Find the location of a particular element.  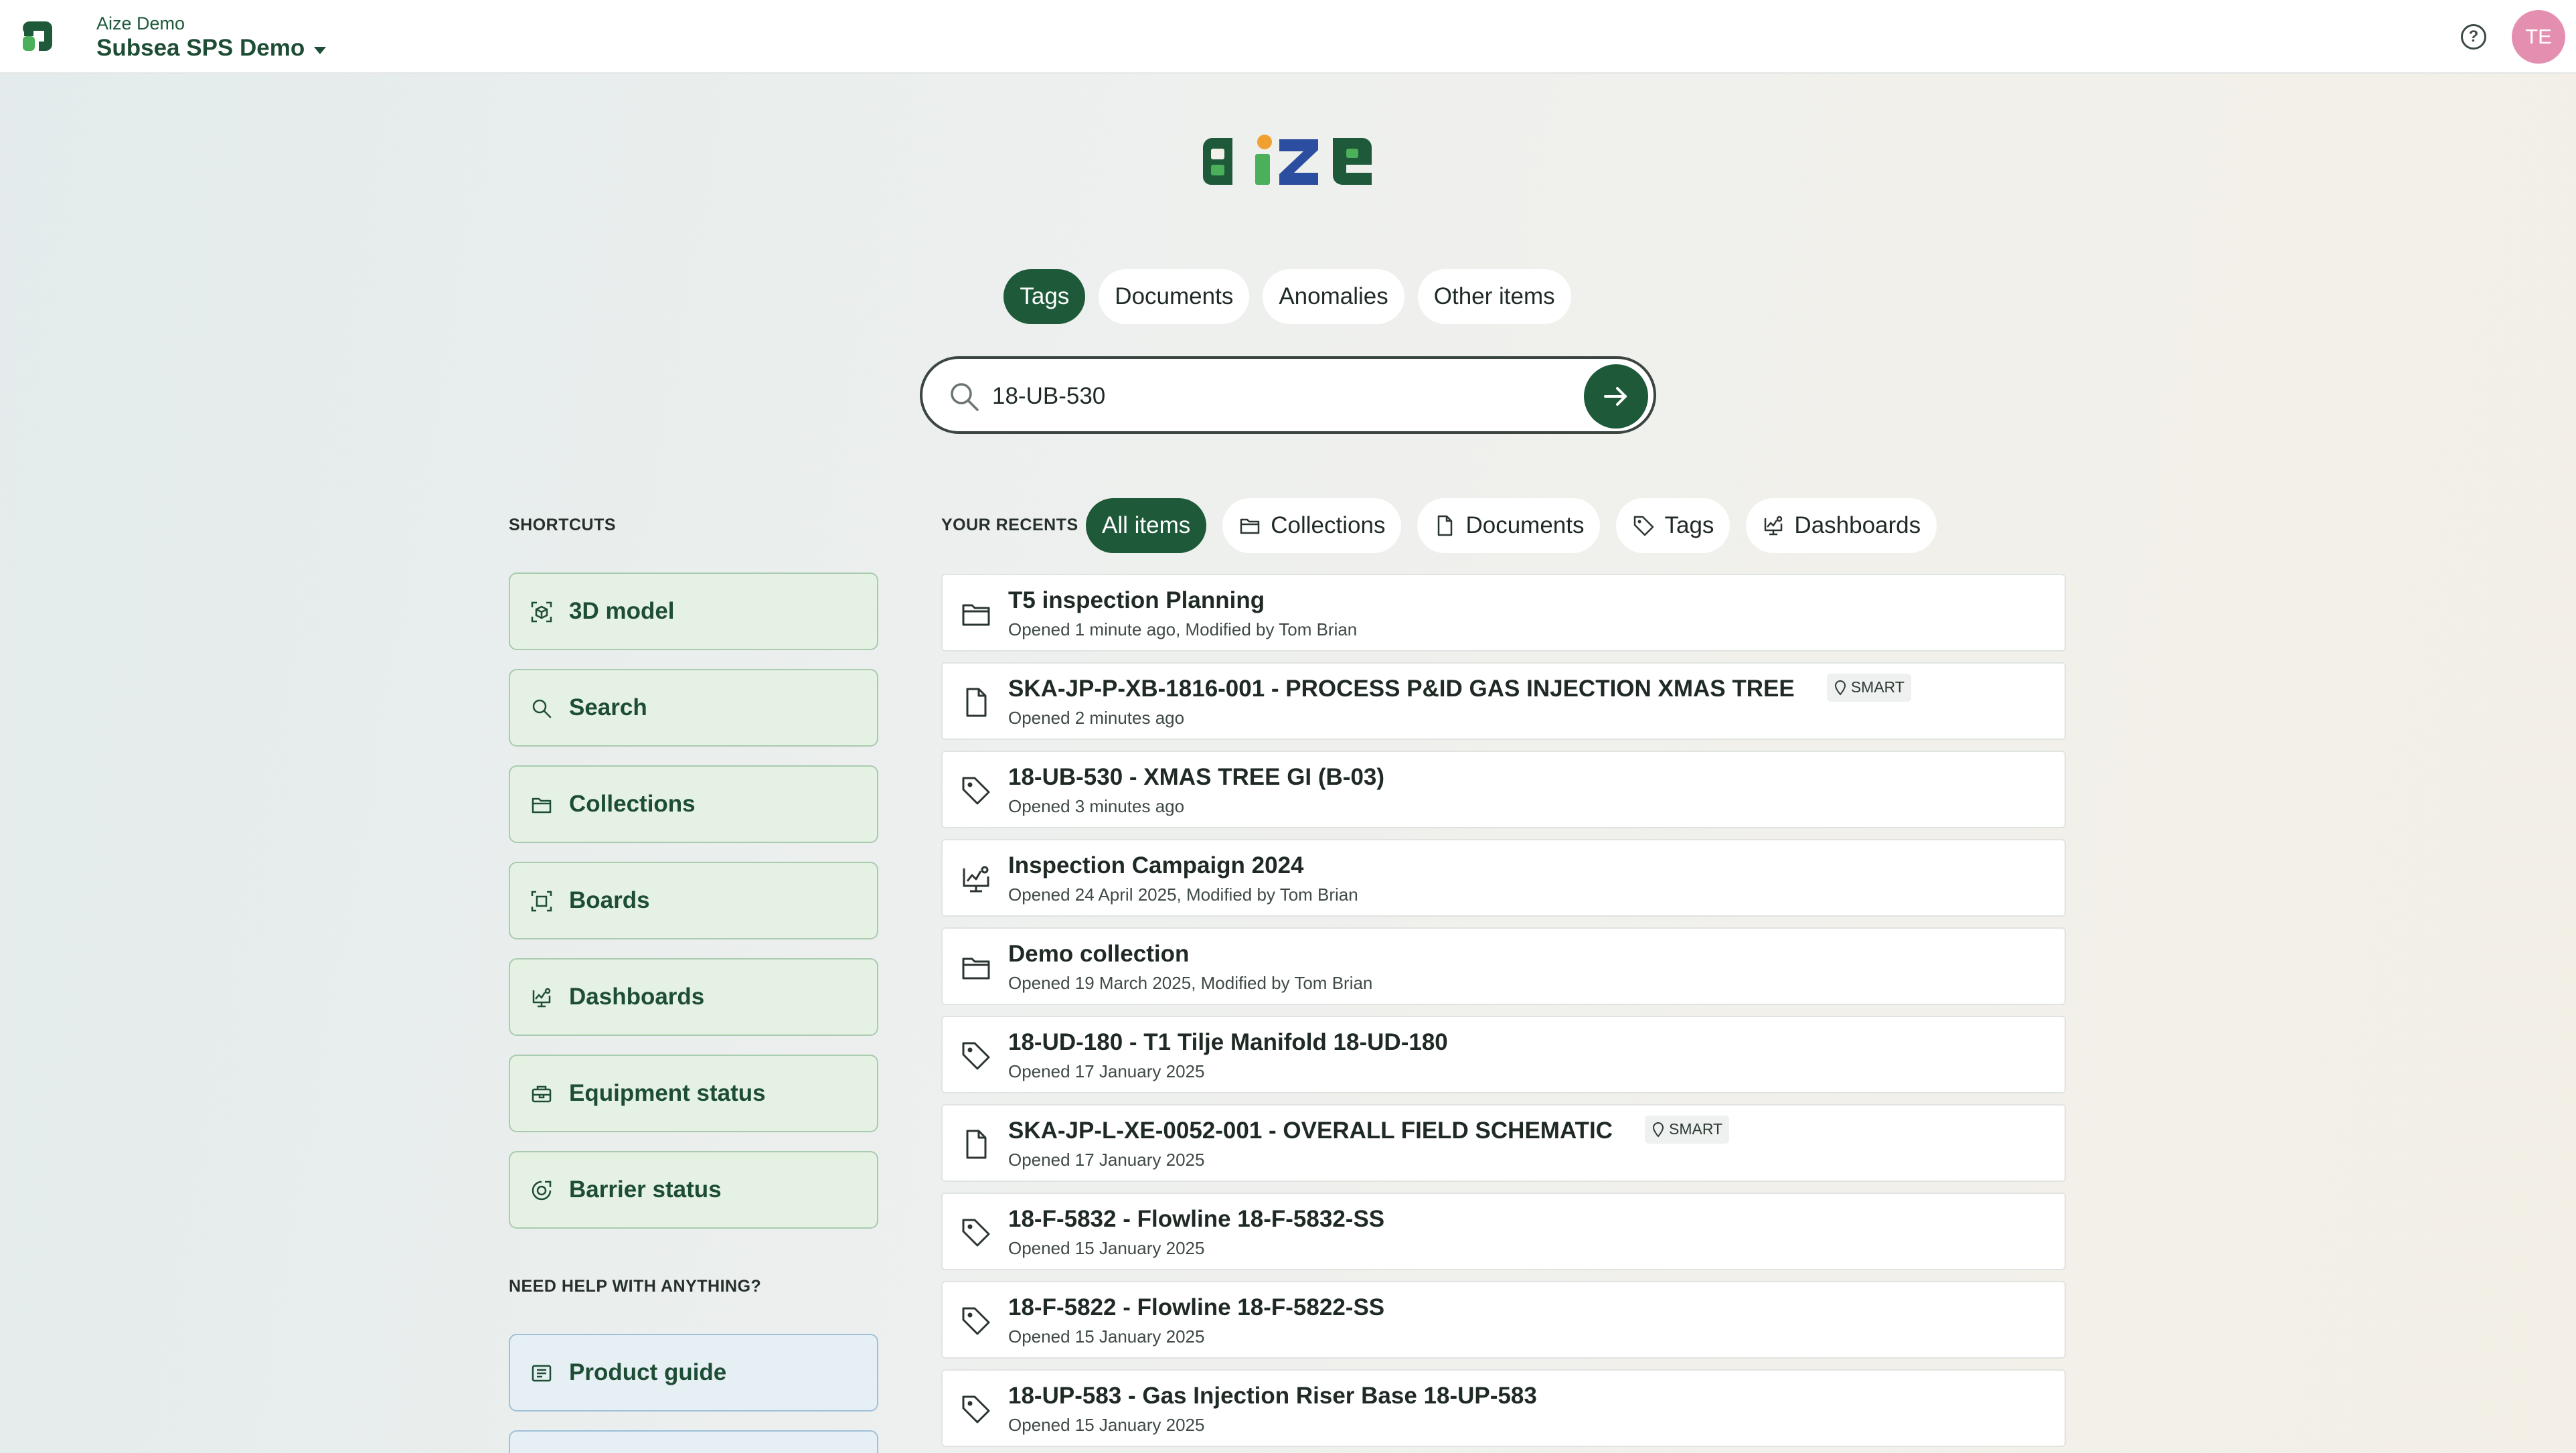

filter-label: Tags is located at coordinates (1689, 525).